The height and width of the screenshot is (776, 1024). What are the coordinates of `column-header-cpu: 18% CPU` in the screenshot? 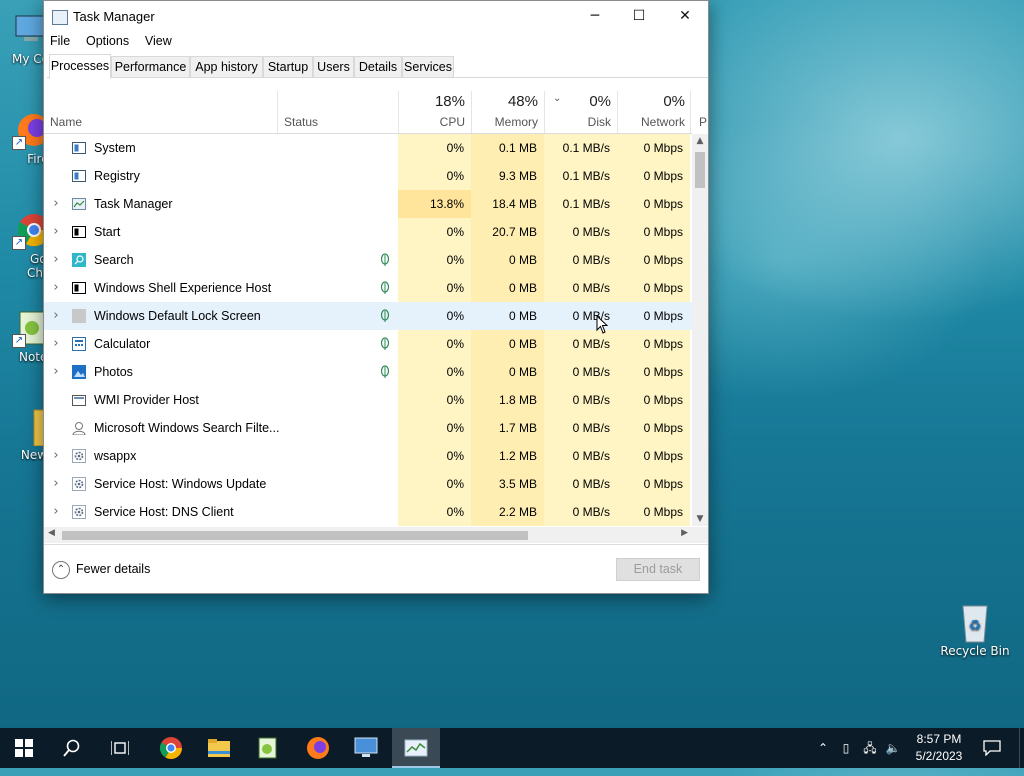 It's located at (434, 112).